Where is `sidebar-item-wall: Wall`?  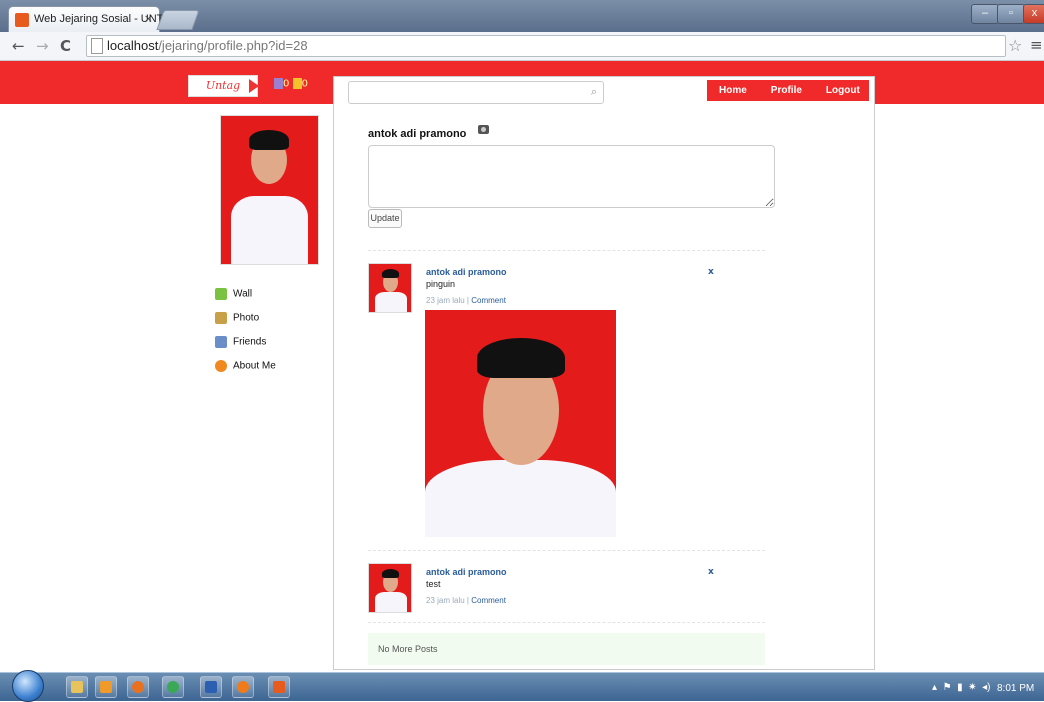 sidebar-item-wall: Wall is located at coordinates (233, 297).